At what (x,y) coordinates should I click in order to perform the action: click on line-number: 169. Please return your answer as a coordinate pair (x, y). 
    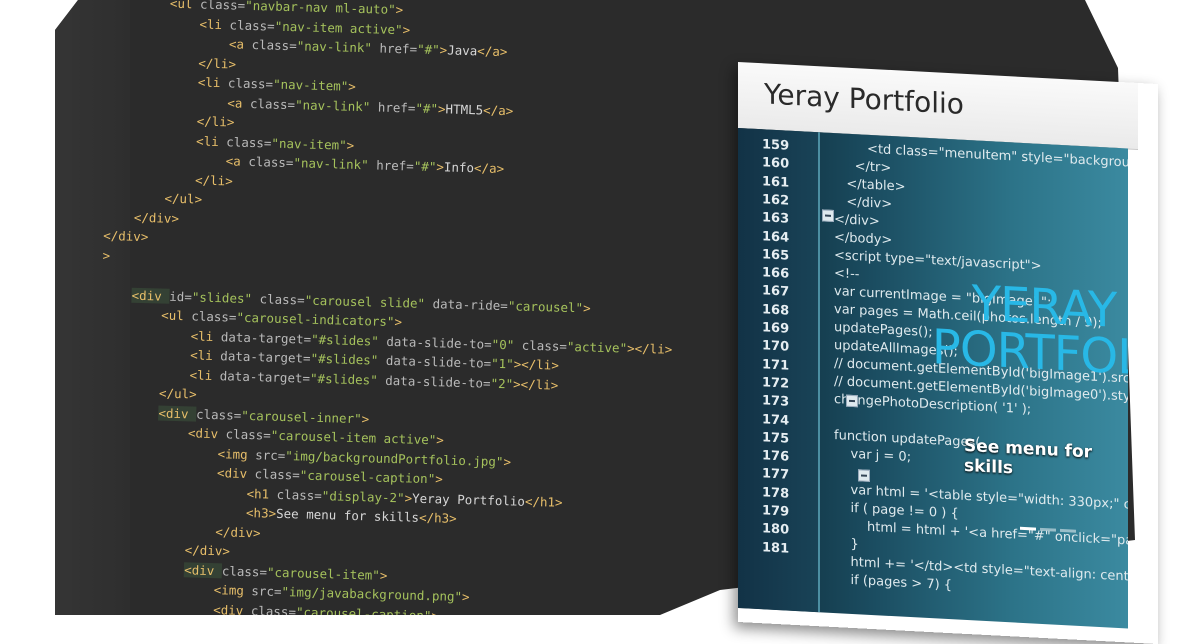
    Looking at the image, I should click on (776, 328).